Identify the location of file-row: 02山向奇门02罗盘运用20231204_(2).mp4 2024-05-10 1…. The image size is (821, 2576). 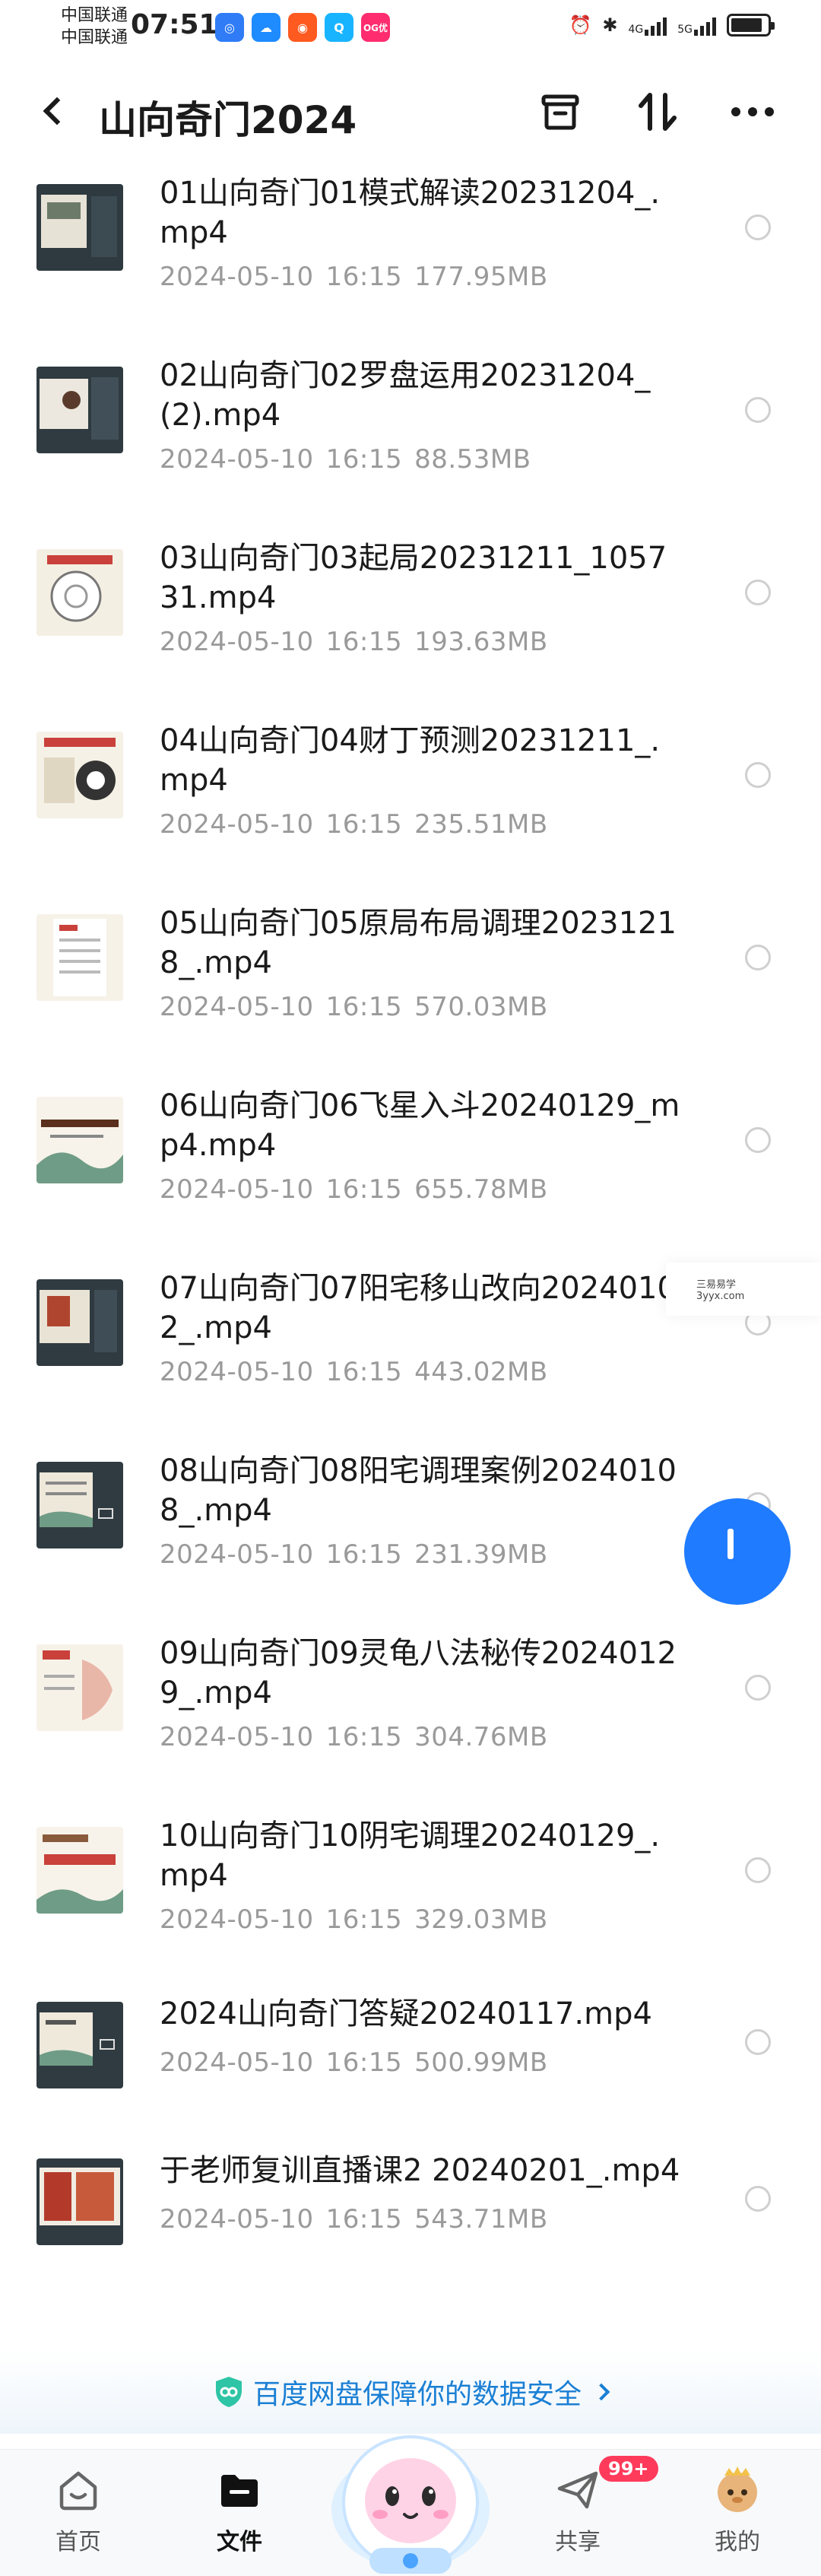
(410, 441).